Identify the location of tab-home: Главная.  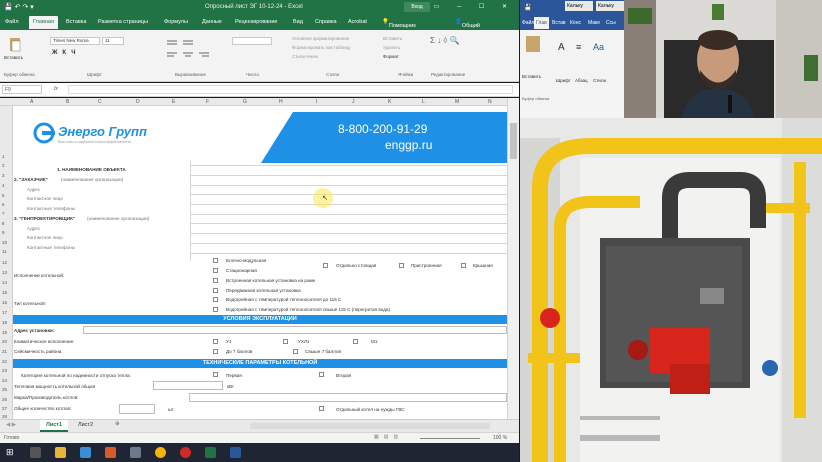
(43, 22).